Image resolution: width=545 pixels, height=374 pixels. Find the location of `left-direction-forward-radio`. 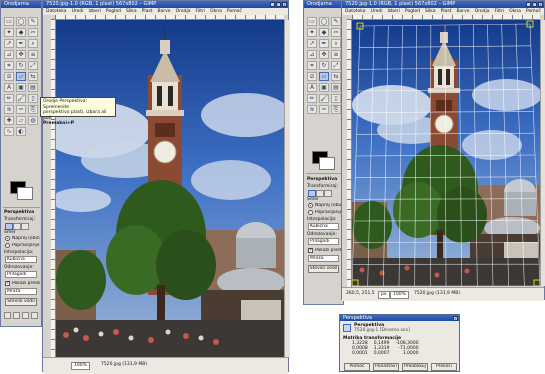

left-direction-forward-radio is located at coordinates (7, 238).